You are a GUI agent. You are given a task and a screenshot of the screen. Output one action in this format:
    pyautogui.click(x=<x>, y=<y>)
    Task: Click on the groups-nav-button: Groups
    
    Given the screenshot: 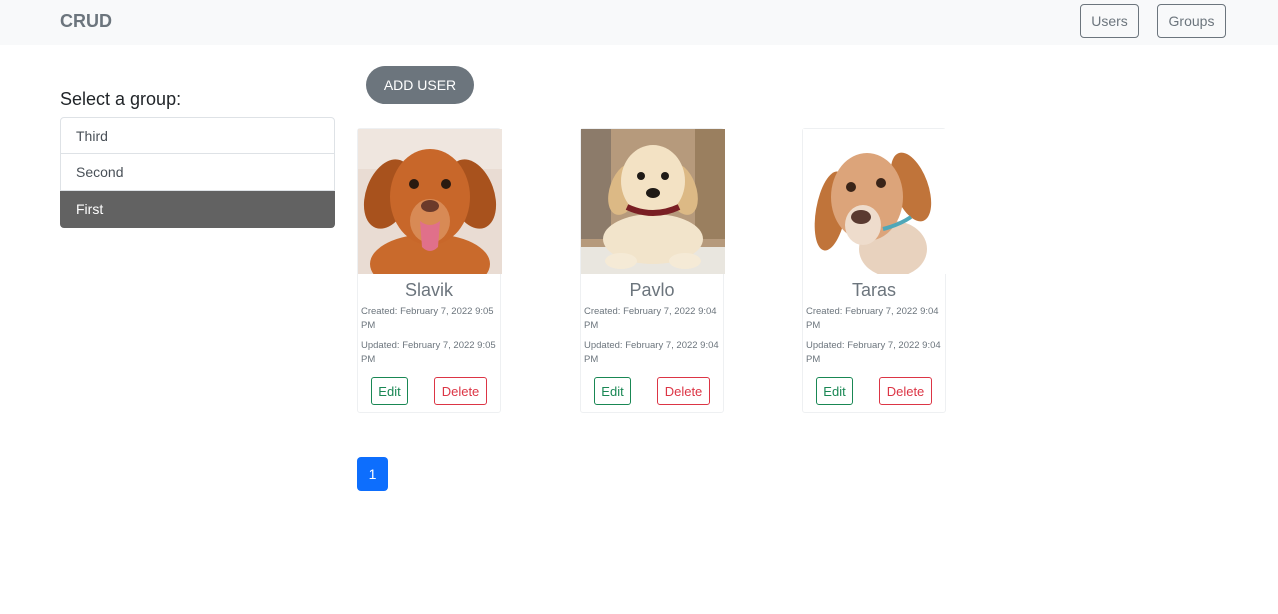 What is the action you would take?
    pyautogui.click(x=1191, y=21)
    